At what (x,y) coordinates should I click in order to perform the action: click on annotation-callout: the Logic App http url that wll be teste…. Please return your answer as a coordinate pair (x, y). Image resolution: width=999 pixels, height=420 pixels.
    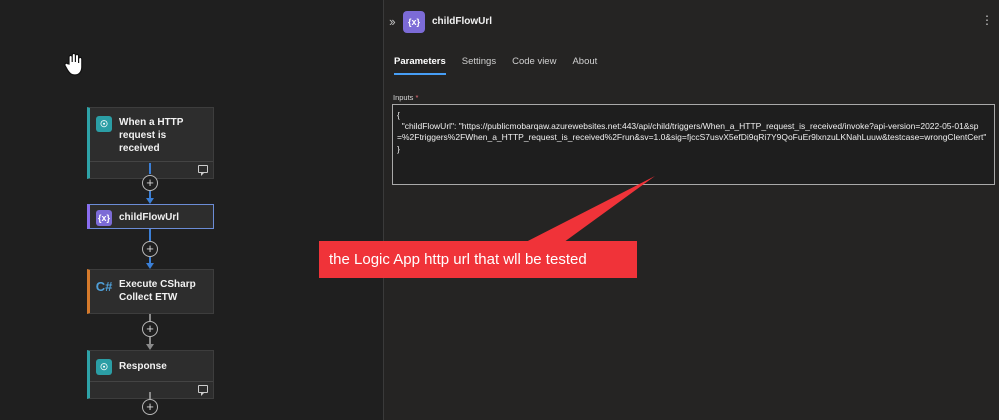
    Looking at the image, I should click on (478, 259).